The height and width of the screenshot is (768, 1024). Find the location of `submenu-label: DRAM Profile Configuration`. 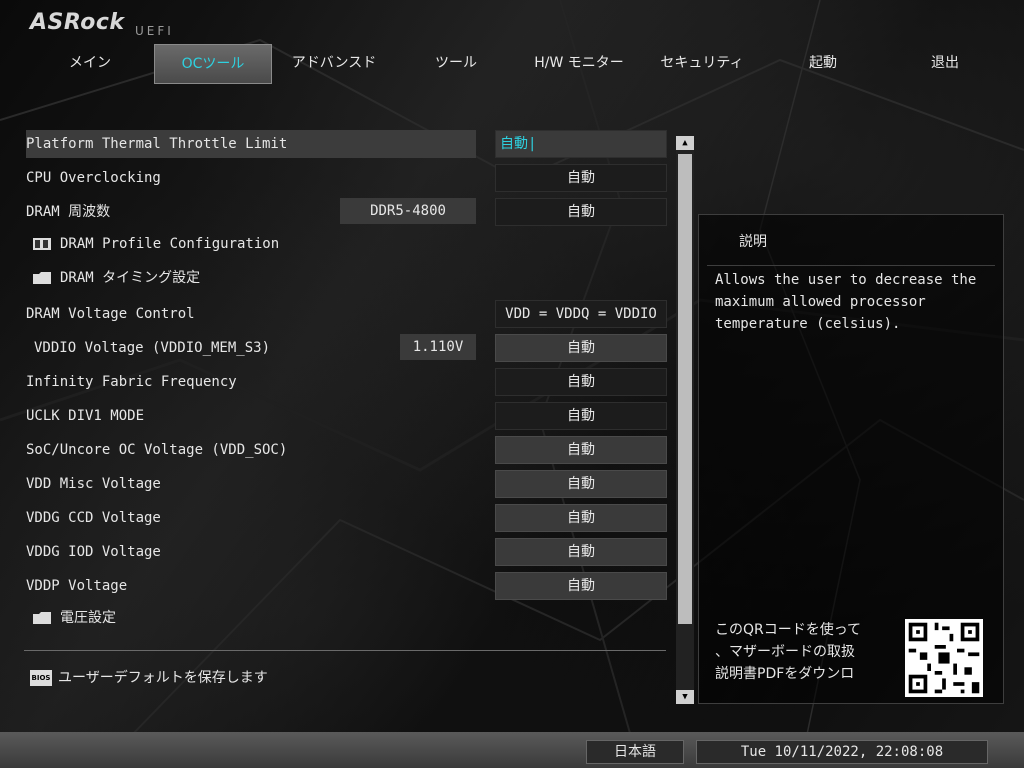

submenu-label: DRAM Profile Configuration is located at coordinates (170, 244).